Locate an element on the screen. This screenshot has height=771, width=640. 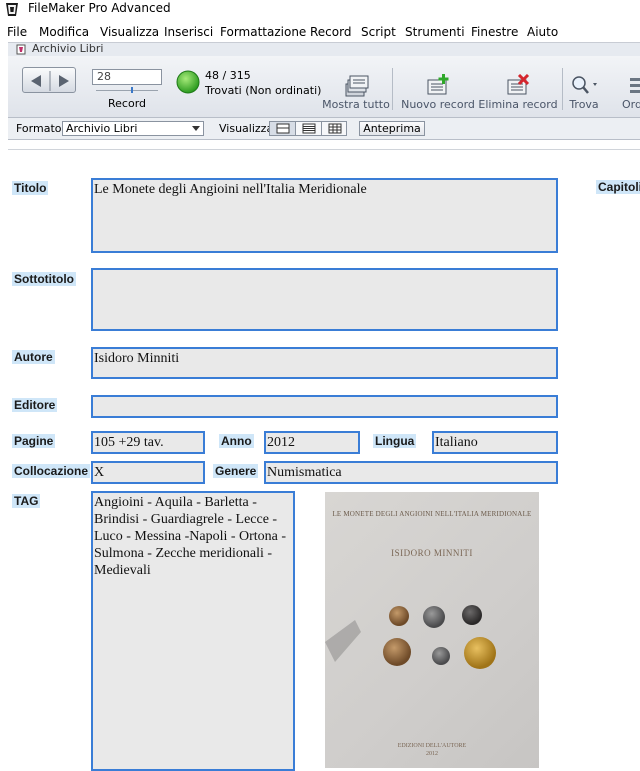
label-lingua: Lingua is located at coordinates (395, 441).